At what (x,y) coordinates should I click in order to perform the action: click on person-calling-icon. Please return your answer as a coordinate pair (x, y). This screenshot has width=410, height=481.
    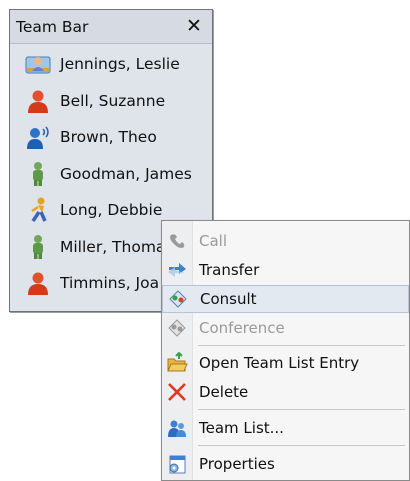
    Looking at the image, I should click on (38, 137).